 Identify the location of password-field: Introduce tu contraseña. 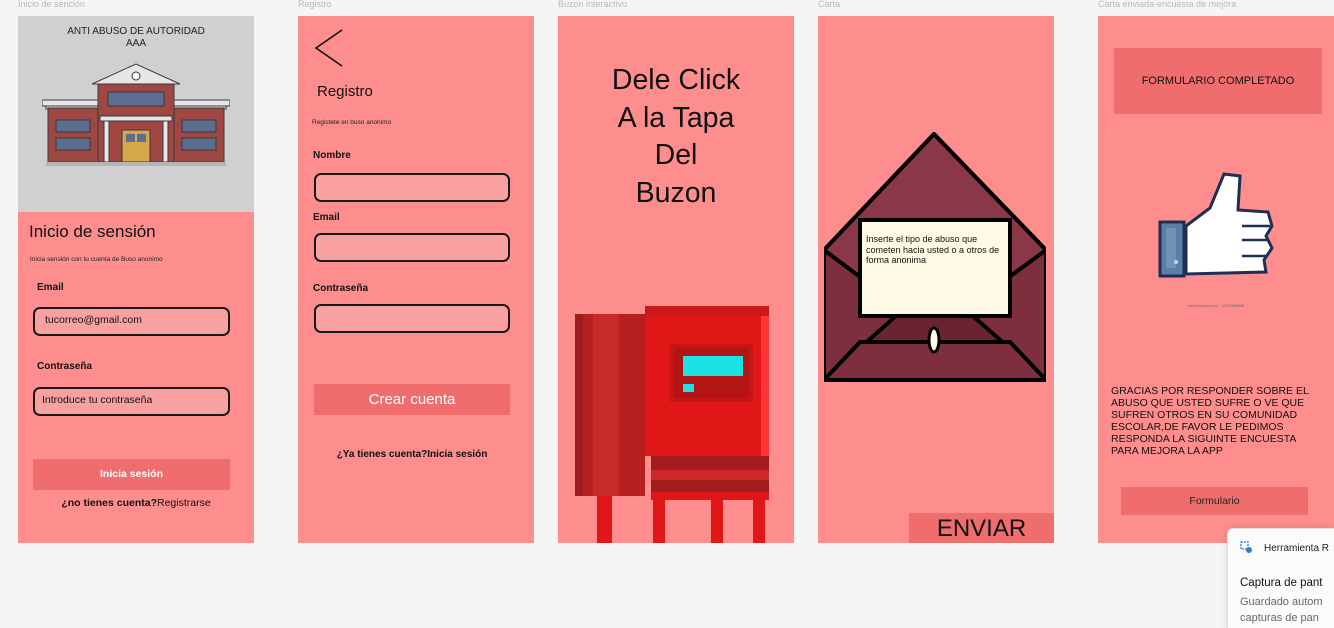
(131, 401).